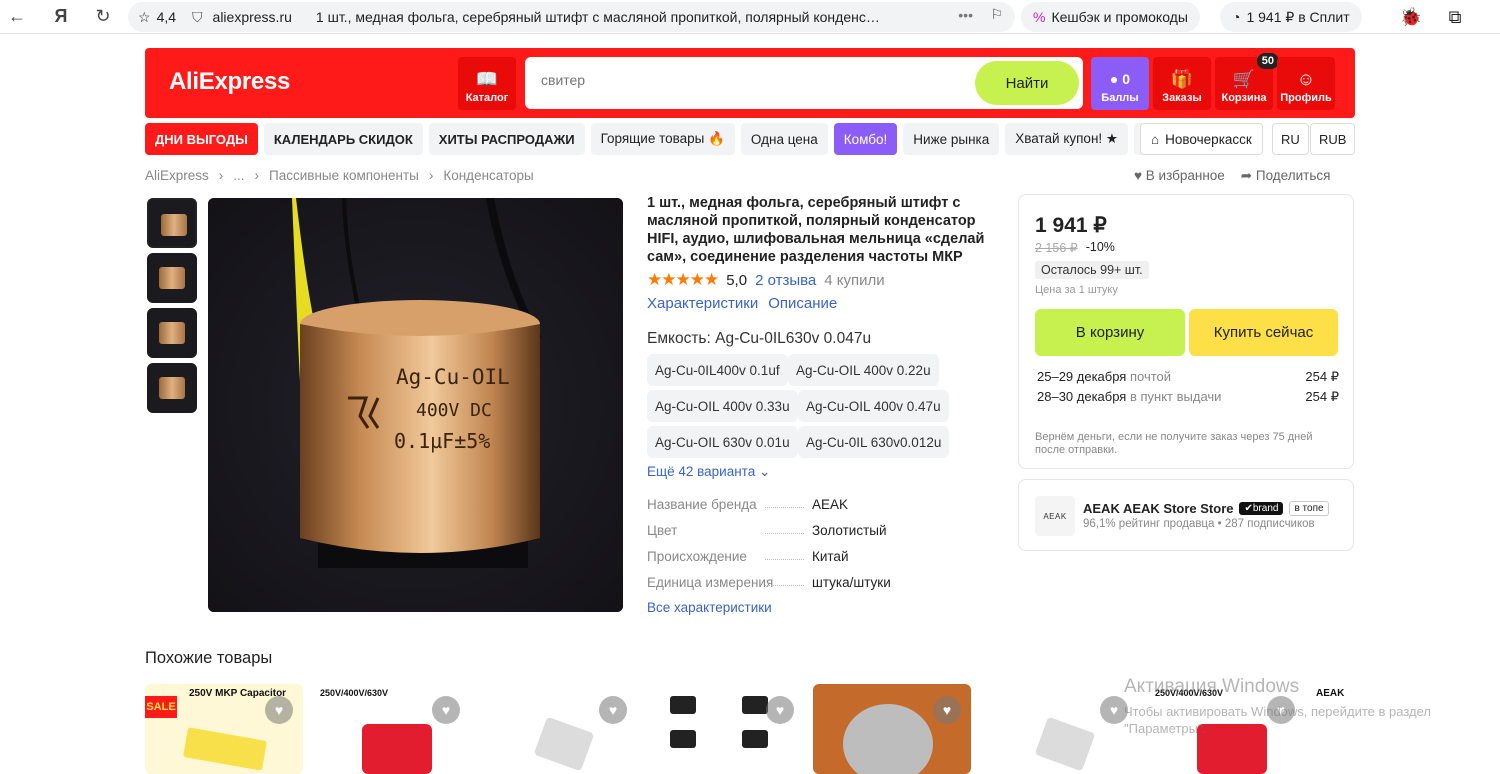 The image size is (1500, 774). What do you see at coordinates (854, 280) in the screenshot?
I see `bought-count: 4 купили` at bounding box center [854, 280].